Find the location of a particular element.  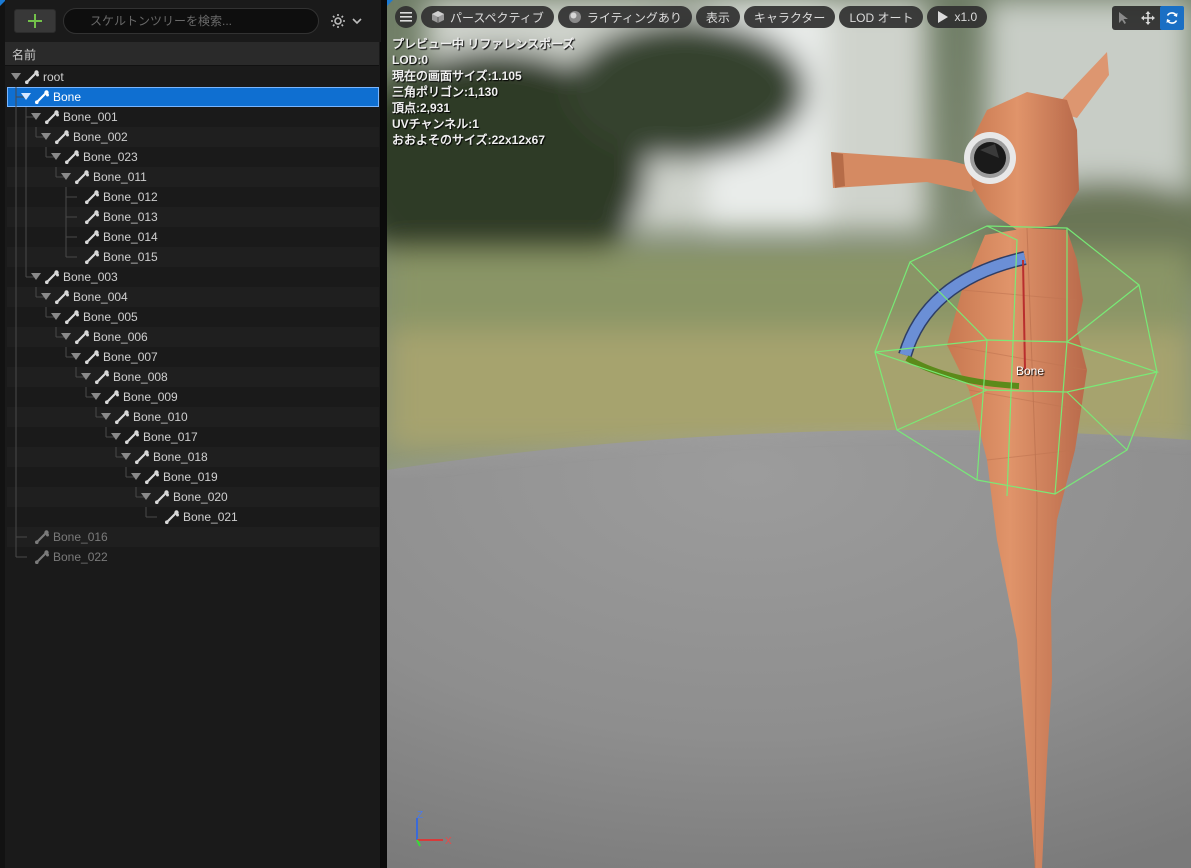

bone-name: Bone_015 is located at coordinates (130, 257).